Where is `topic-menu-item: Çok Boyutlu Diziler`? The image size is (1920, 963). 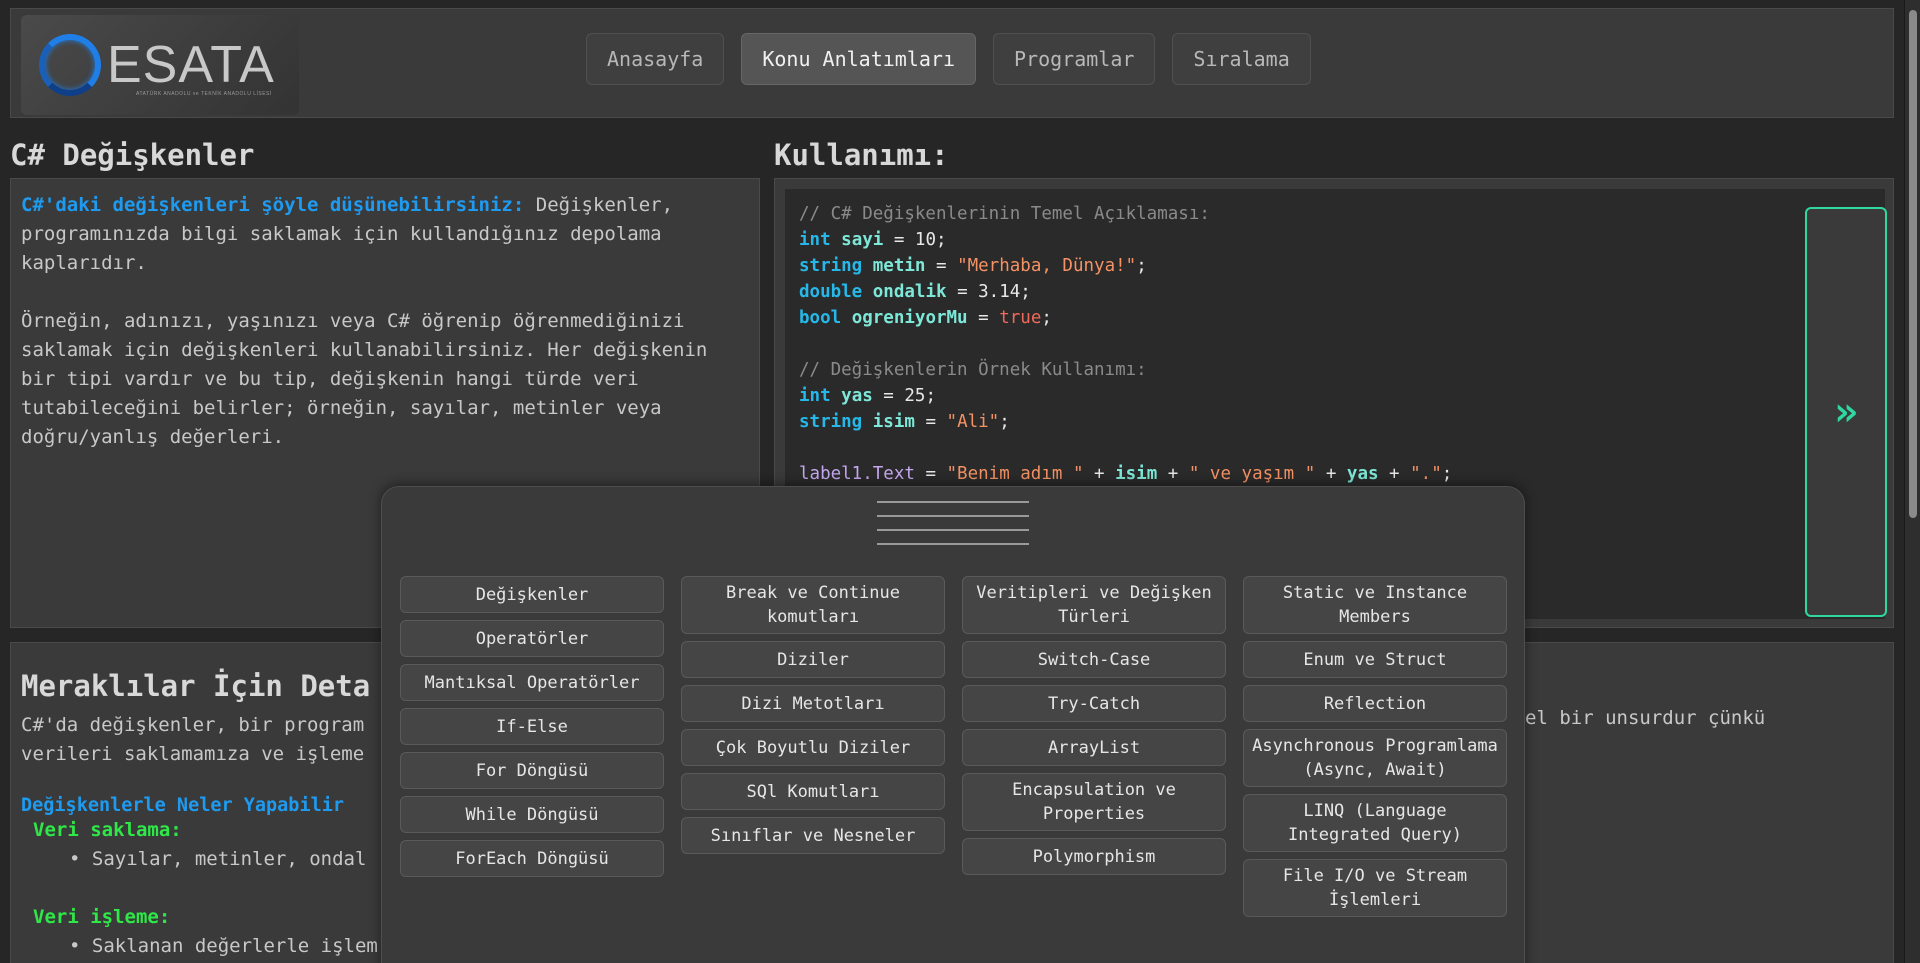 topic-menu-item: Çok Boyutlu Diziler is located at coordinates (813, 747).